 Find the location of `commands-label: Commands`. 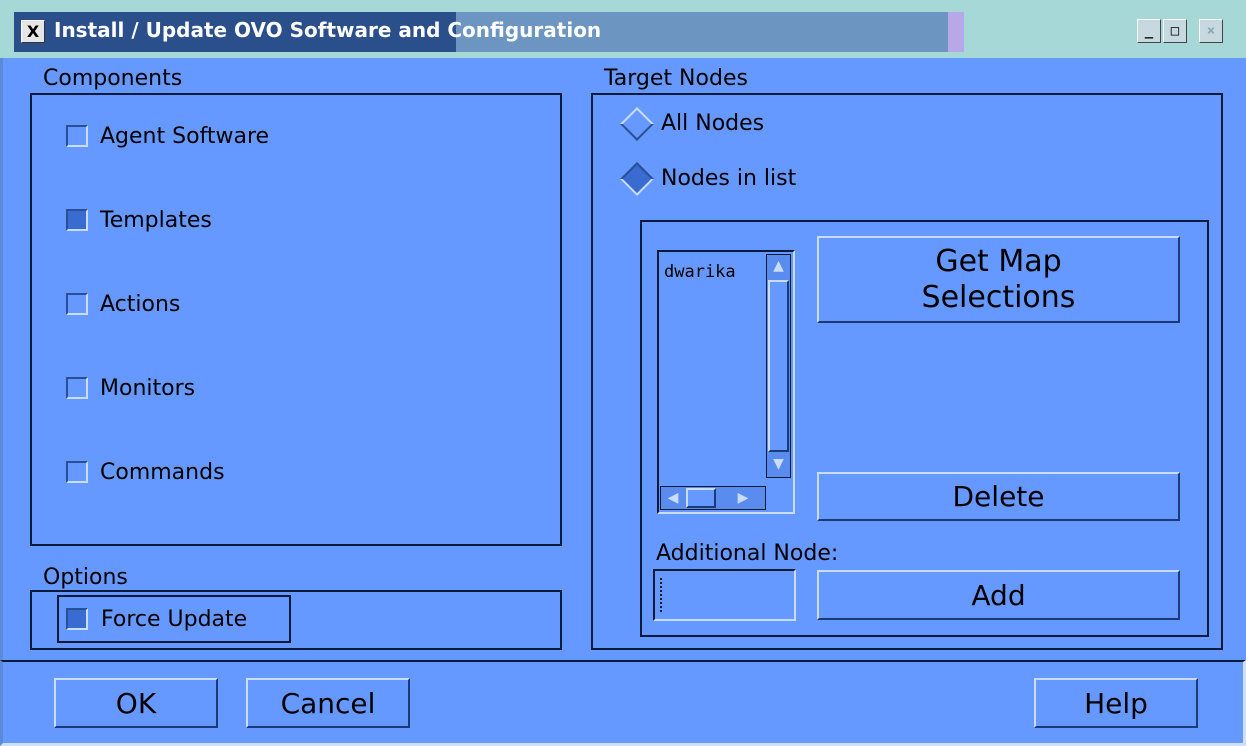

commands-label: Commands is located at coordinates (162, 473).